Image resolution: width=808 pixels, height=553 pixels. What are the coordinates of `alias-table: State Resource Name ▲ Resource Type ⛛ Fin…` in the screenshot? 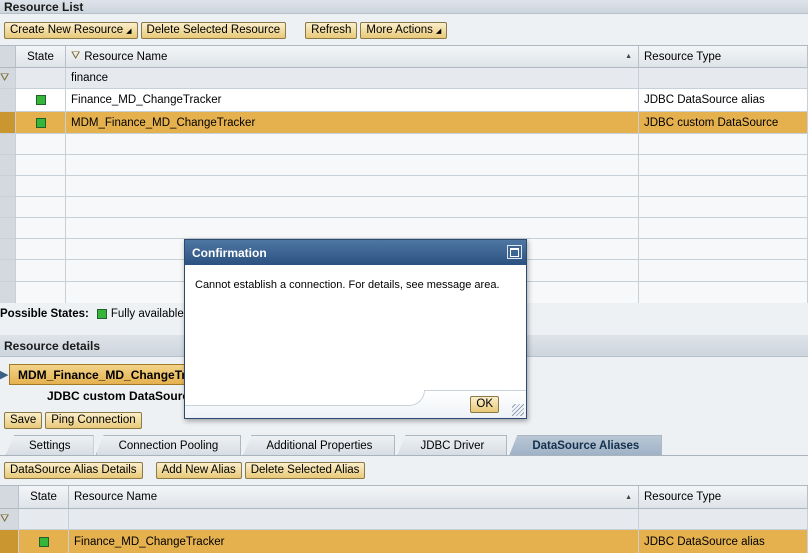 It's located at (404, 519).